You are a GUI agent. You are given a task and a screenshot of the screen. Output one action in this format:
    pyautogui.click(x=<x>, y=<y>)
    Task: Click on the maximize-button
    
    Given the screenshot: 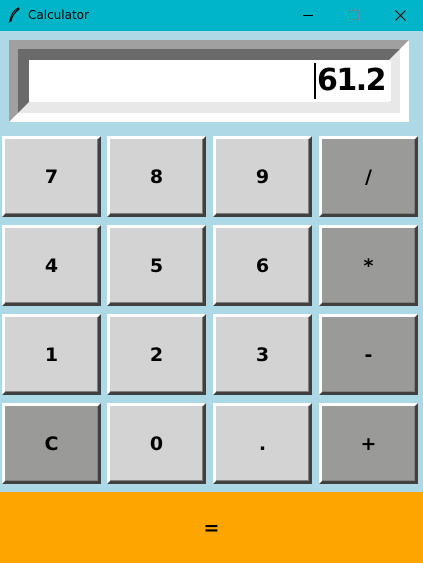 What is the action you would take?
    pyautogui.click(x=354, y=15)
    